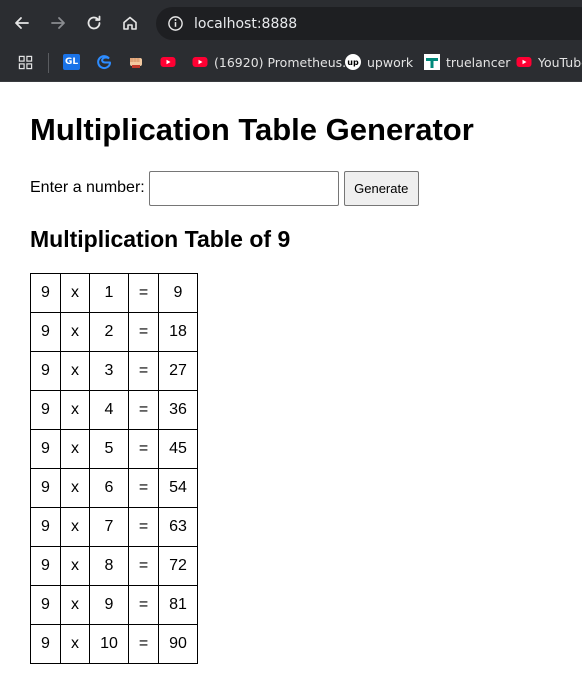  I want to click on upwork-icon: up, so click(353, 62).